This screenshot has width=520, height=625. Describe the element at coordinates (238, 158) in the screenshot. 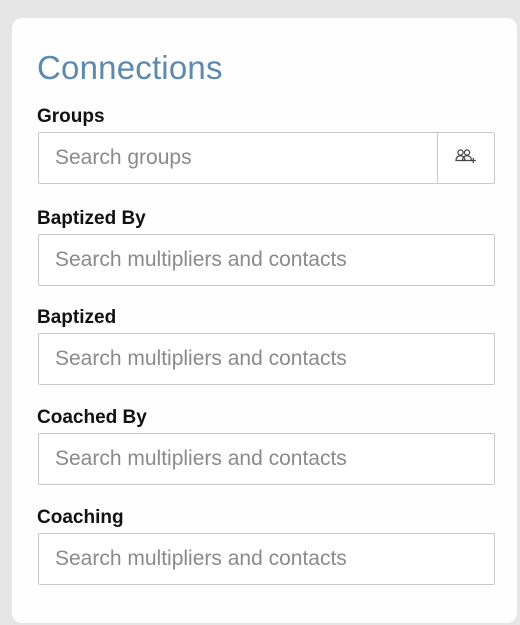

I see `groups-search-input` at that location.